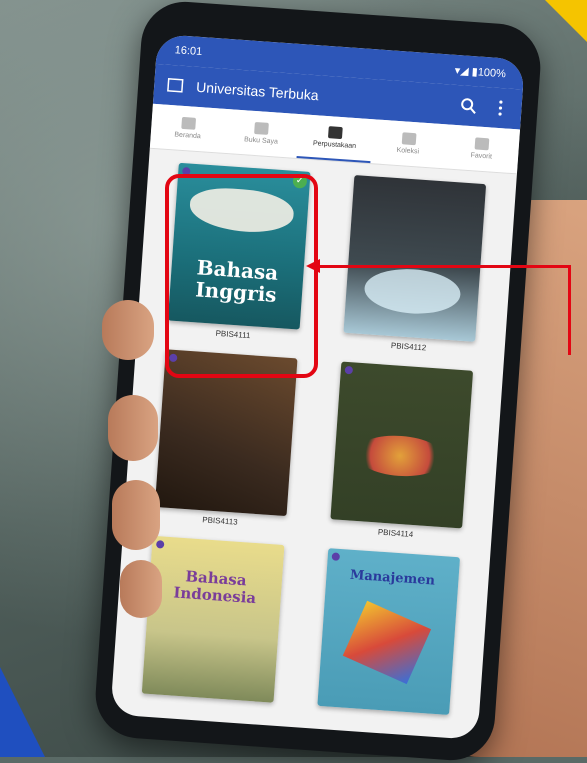 This screenshot has width=587, height=763. Describe the element at coordinates (136, 515) in the screenshot. I see `finger-middle` at that location.